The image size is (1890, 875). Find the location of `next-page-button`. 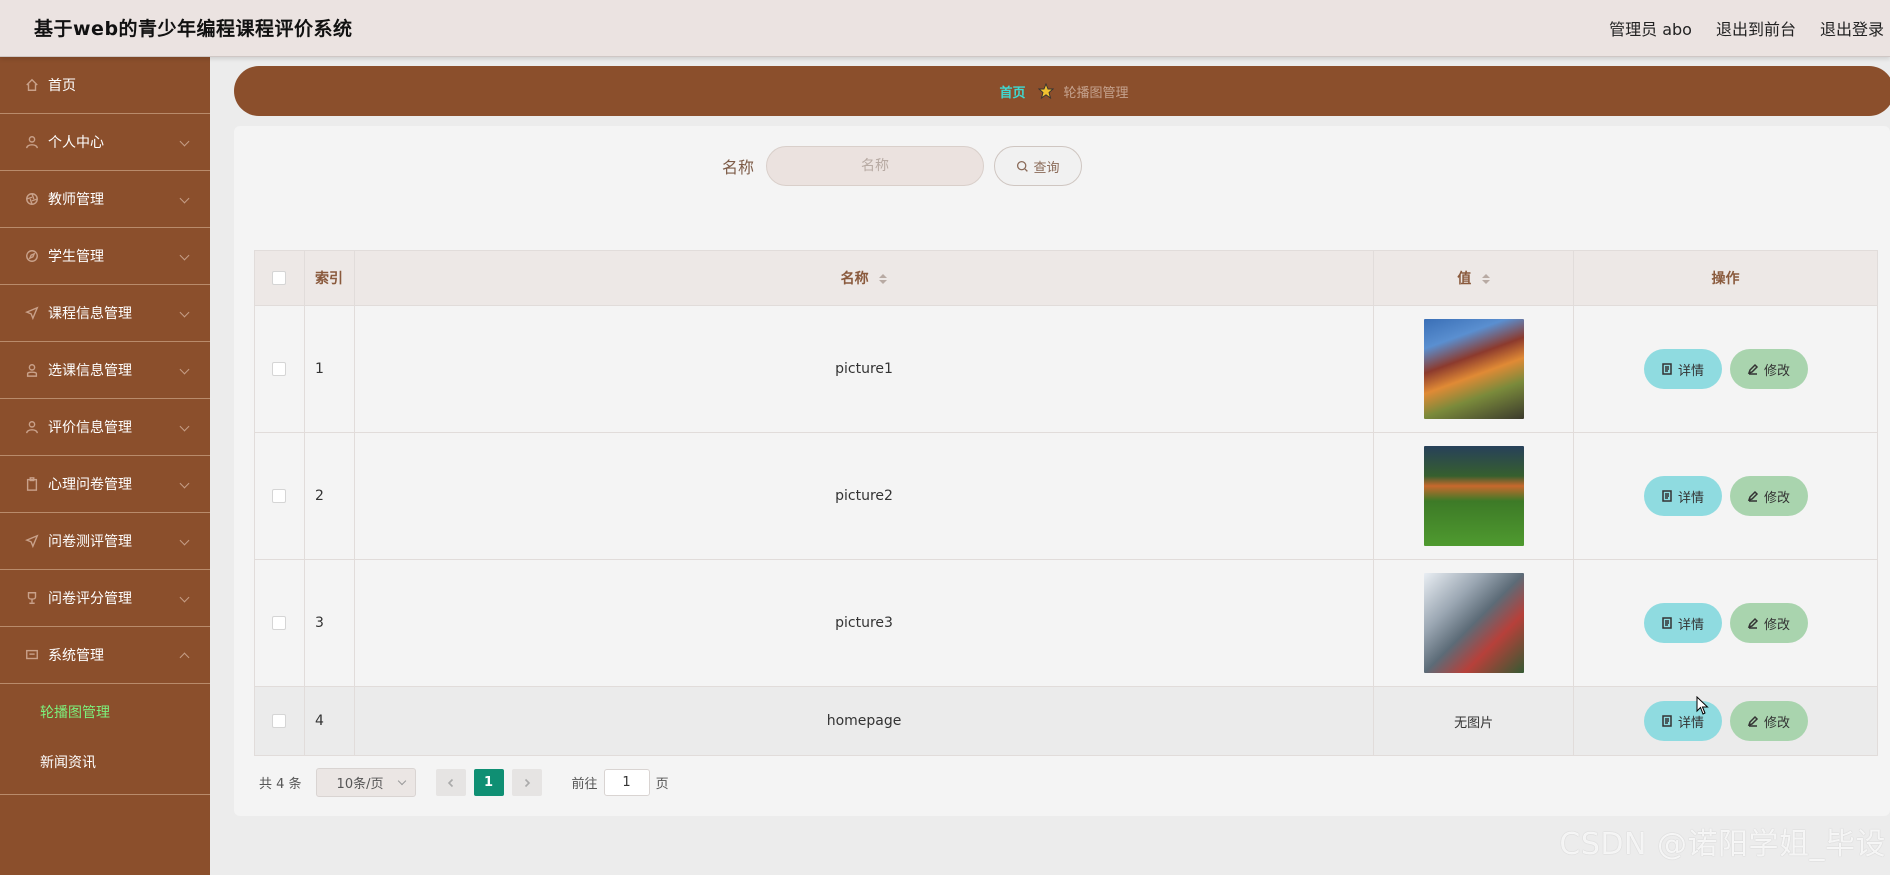

next-page-button is located at coordinates (526, 782).